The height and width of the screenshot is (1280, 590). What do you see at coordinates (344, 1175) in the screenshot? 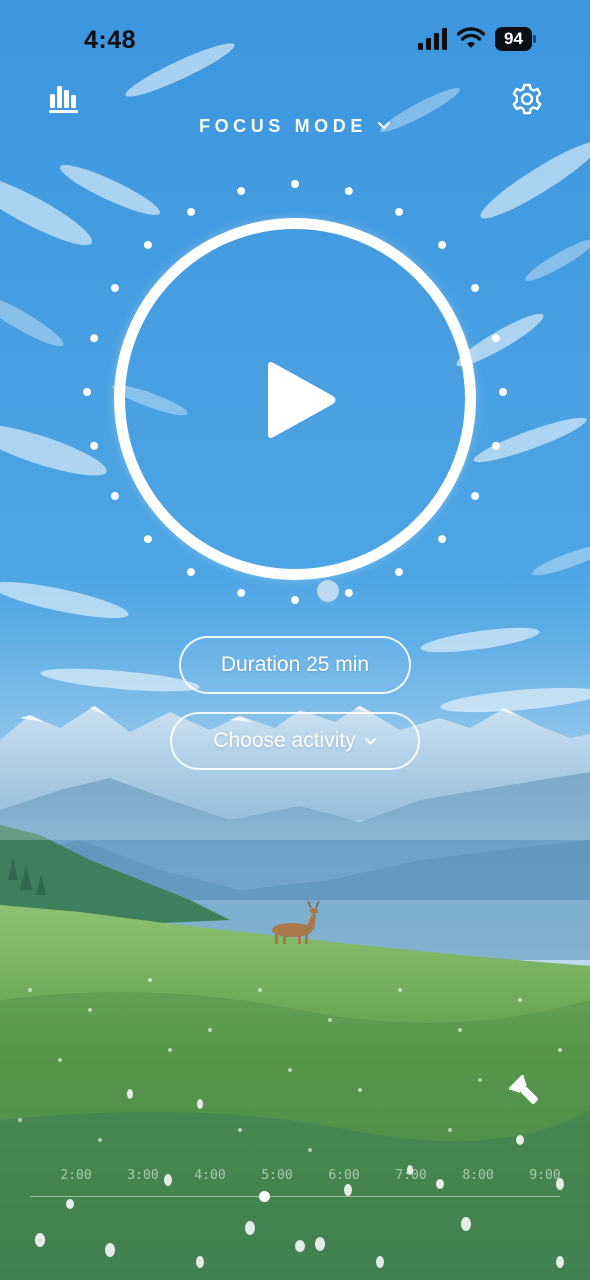
I see `timeline-tick: 6:00` at bounding box center [344, 1175].